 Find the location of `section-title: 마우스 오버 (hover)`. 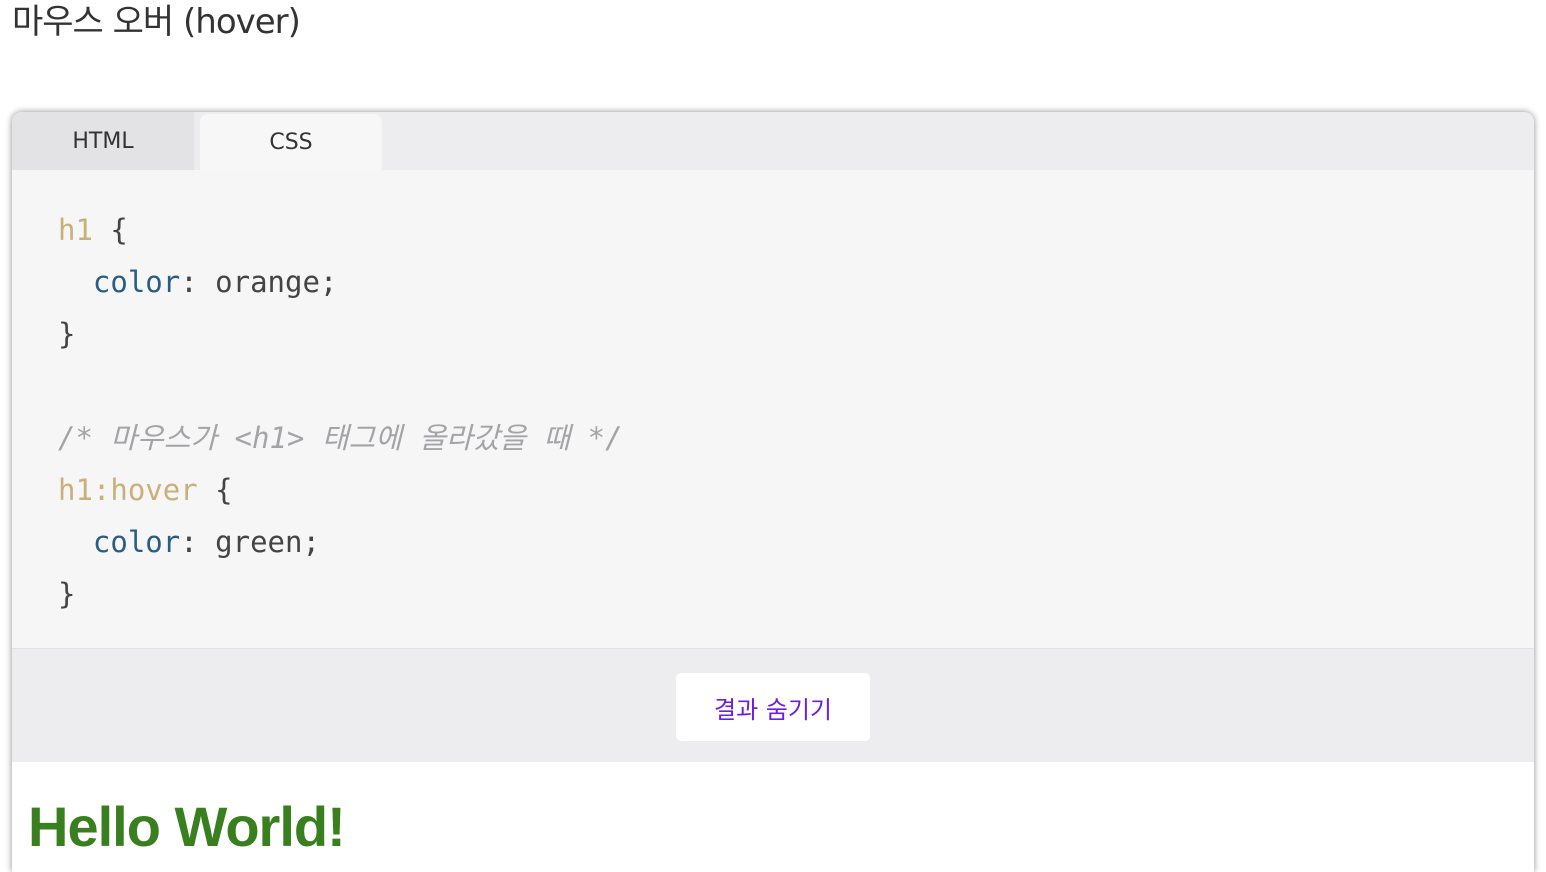

section-title: 마우스 오버 (hover) is located at coordinates (156, 22).